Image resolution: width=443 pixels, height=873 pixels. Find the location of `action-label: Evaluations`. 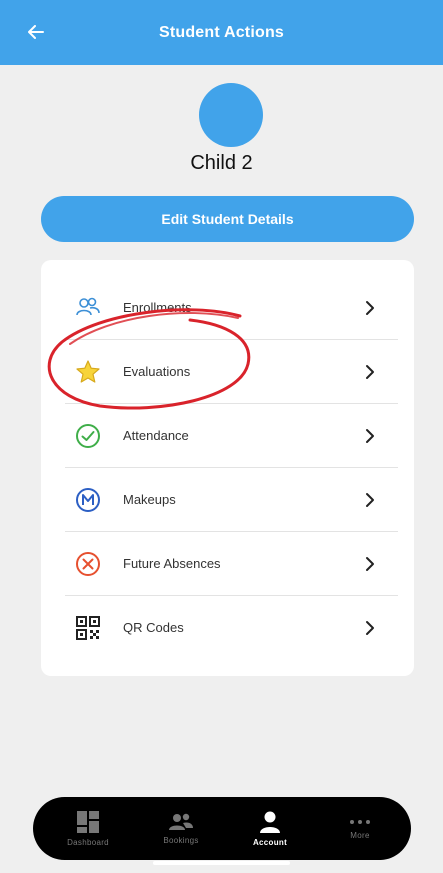

action-label: Evaluations is located at coordinates (157, 371).